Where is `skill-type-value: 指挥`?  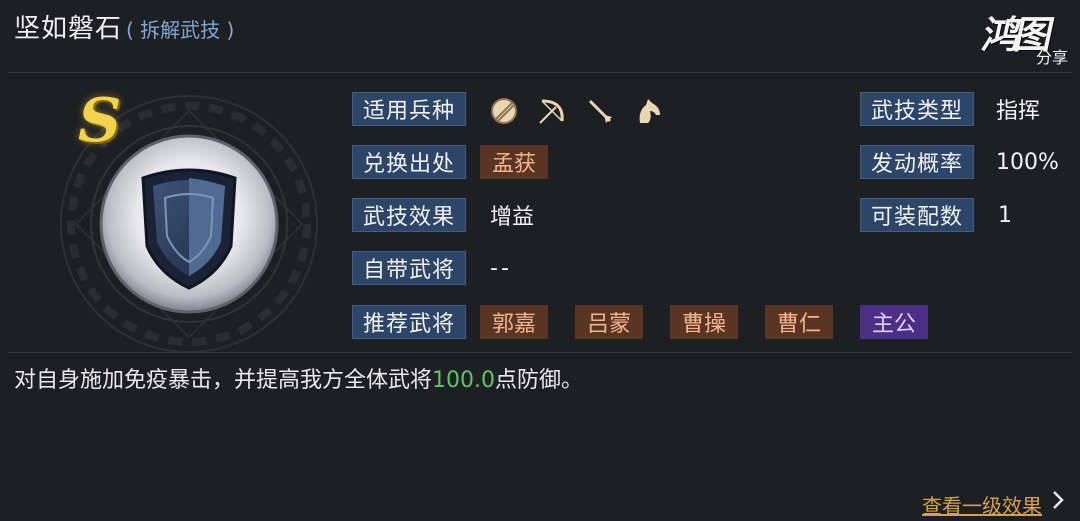
skill-type-value: 指挥 is located at coordinates (1018, 111).